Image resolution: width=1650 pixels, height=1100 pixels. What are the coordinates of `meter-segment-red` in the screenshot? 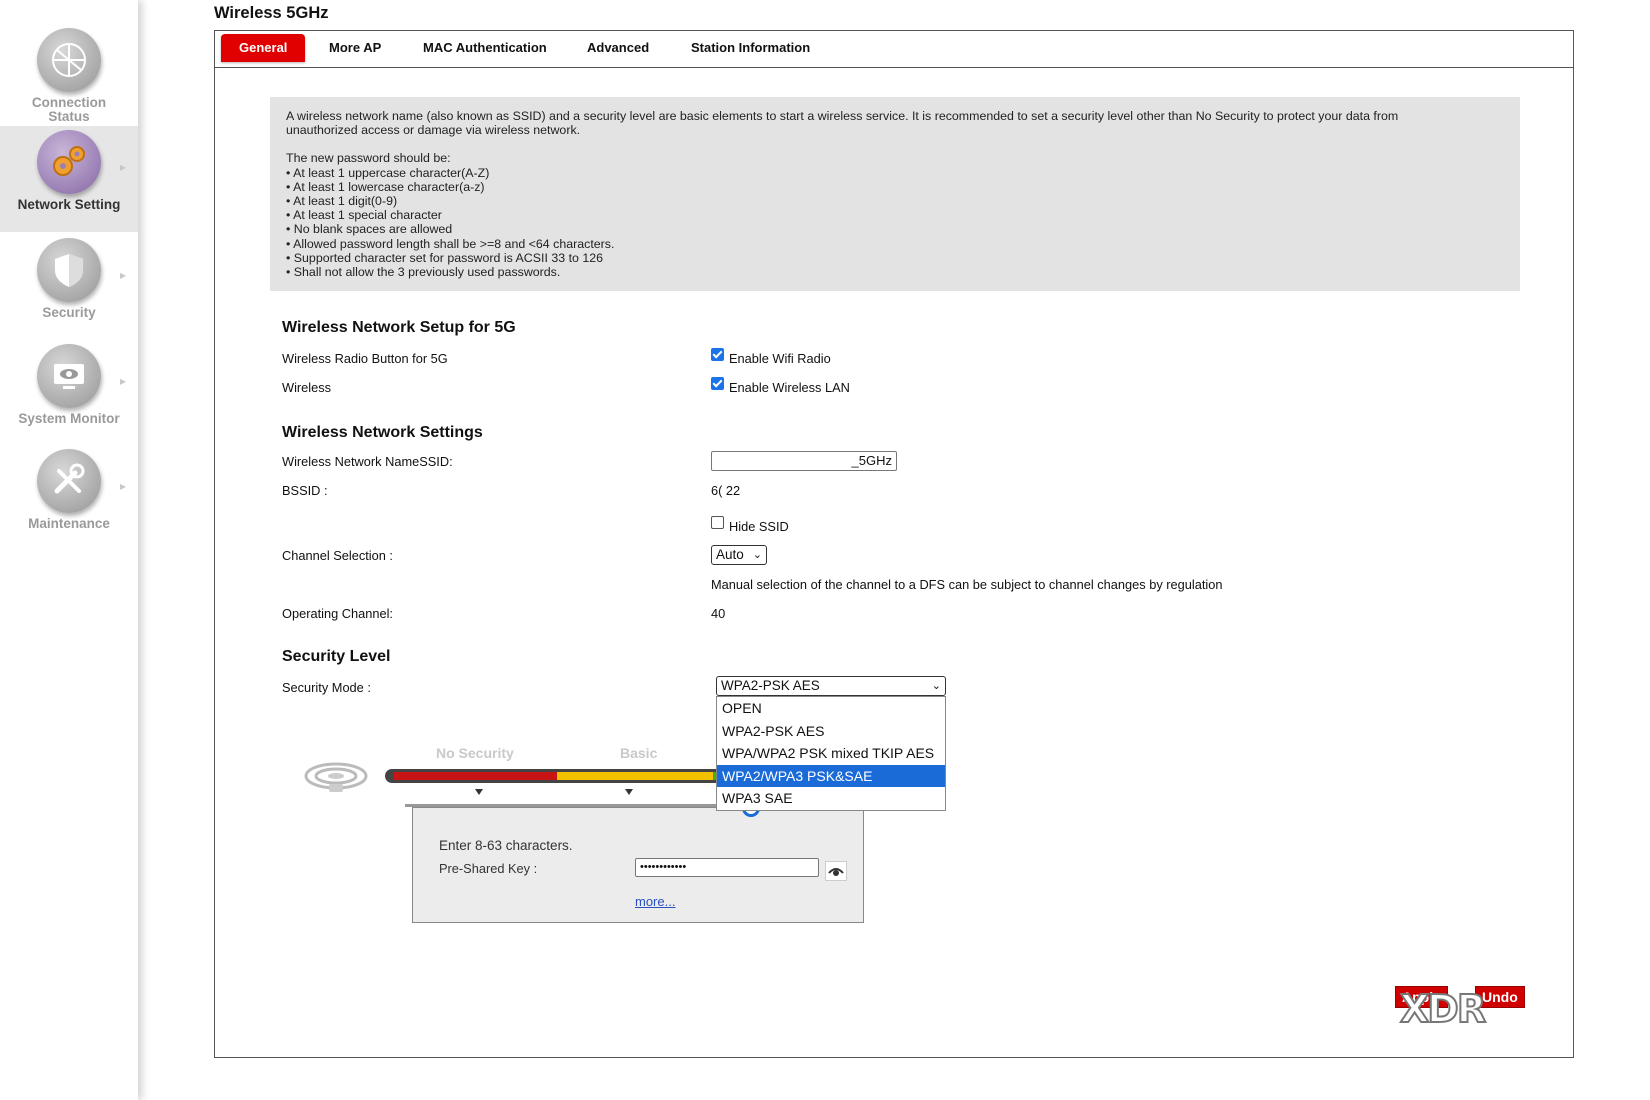 It's located at (475, 776).